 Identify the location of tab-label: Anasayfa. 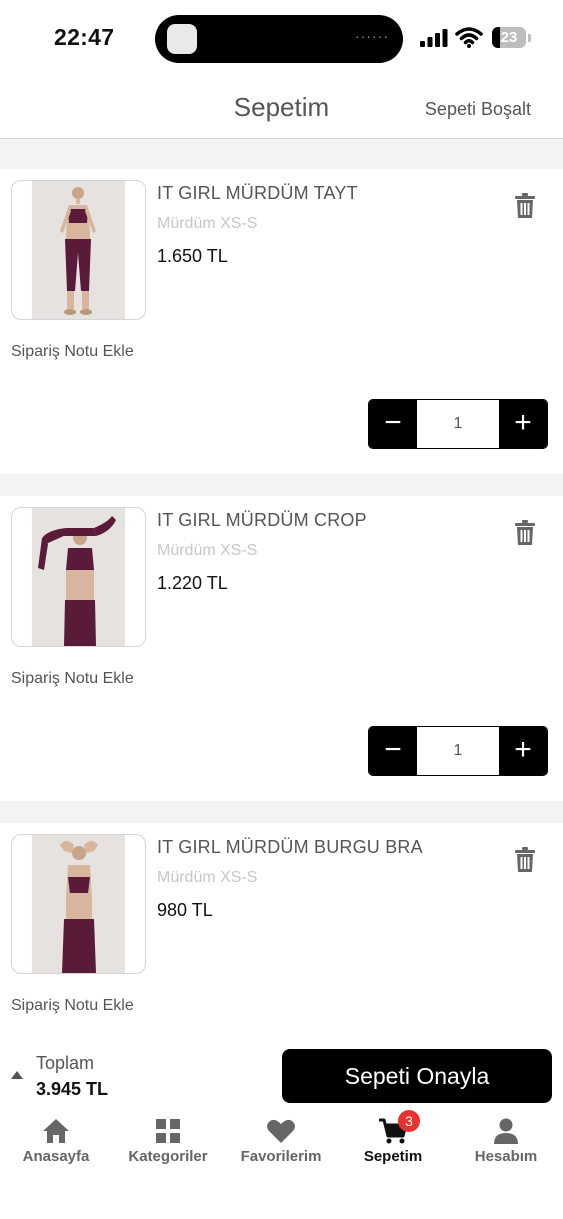
(56, 1156).